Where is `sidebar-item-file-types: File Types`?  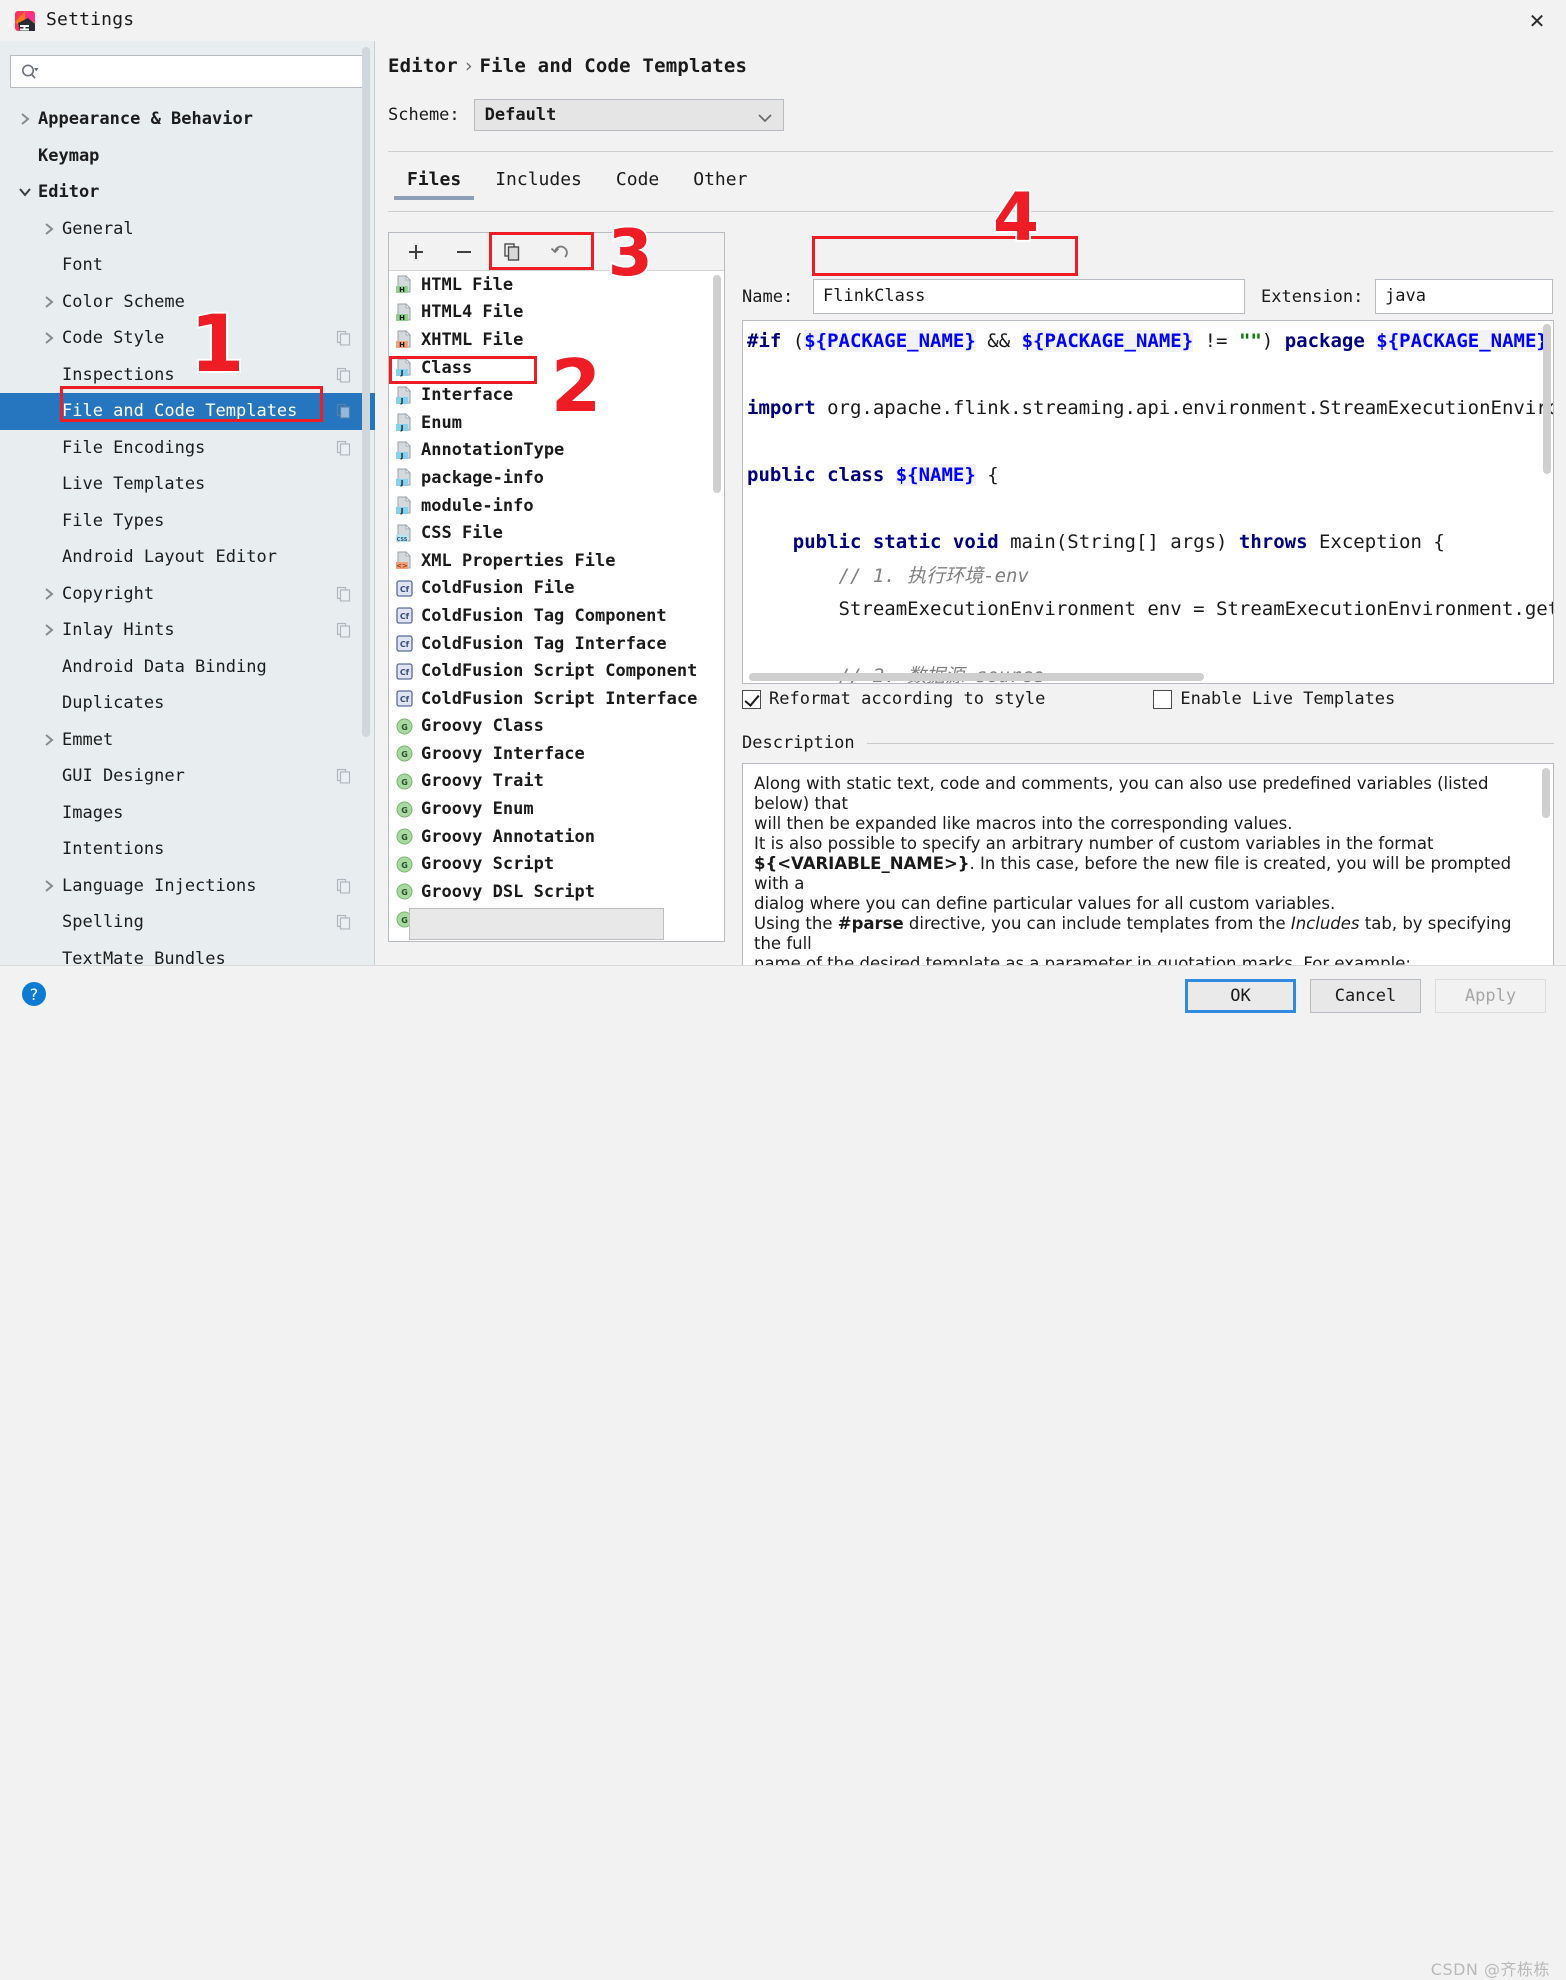 sidebar-item-file-types: File Types is located at coordinates (187, 521).